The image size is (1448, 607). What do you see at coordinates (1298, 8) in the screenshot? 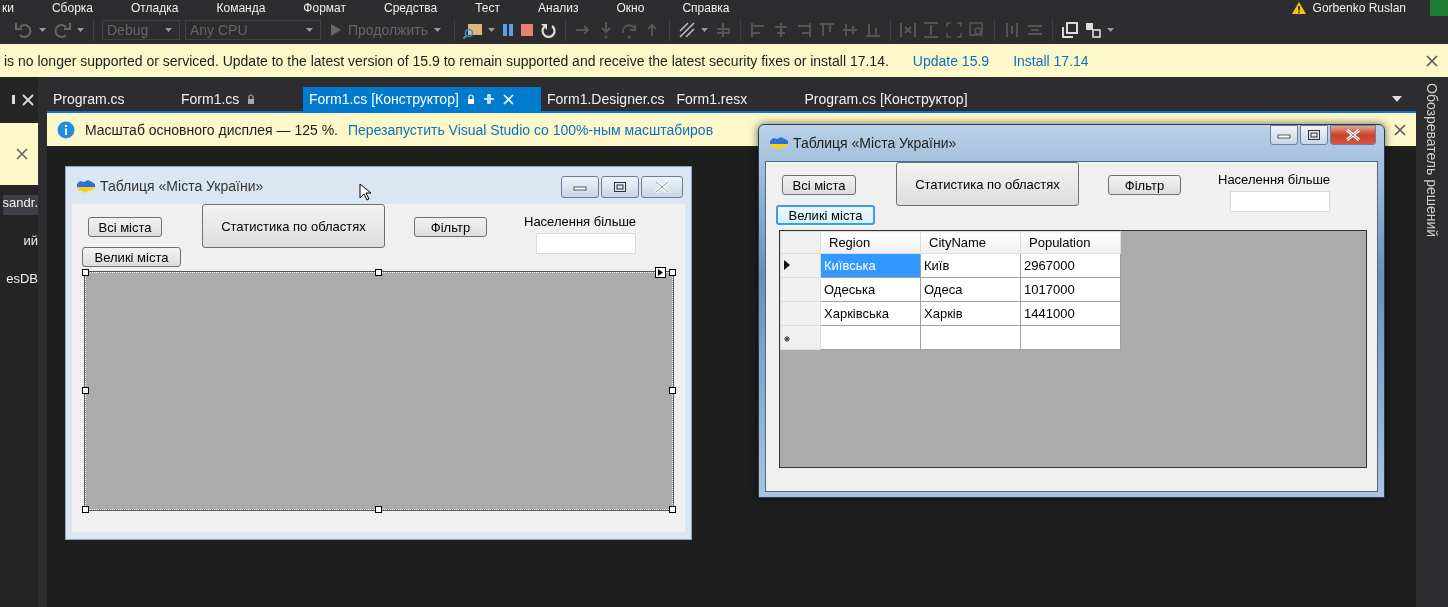
I see `warning-icon` at bounding box center [1298, 8].